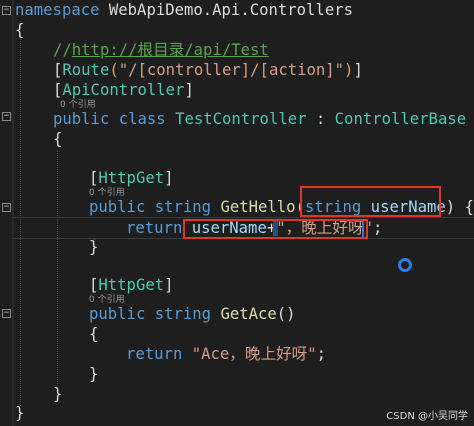 The image size is (474, 426). What do you see at coordinates (226, 10) in the screenshot?
I see `namespace-name: WebApiDemo.Api.Controllers` at bounding box center [226, 10].